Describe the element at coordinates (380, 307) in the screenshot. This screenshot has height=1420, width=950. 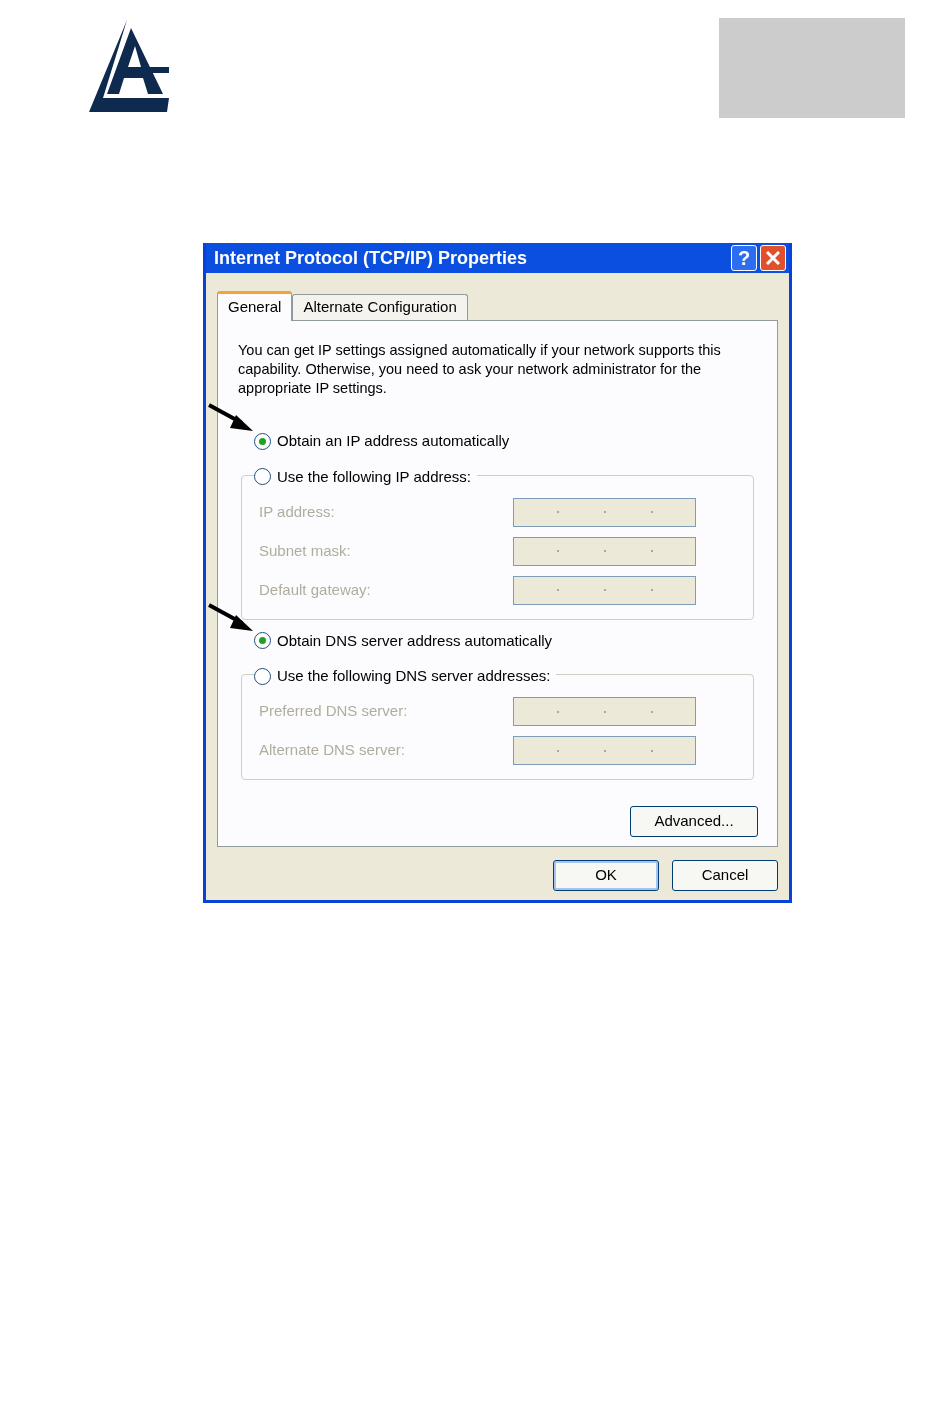
I see `tab: Alternate Configuration` at that location.